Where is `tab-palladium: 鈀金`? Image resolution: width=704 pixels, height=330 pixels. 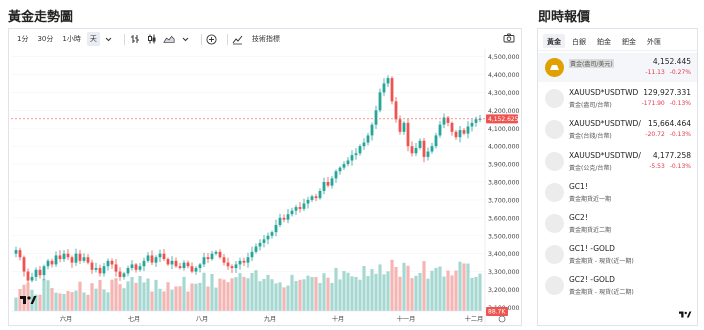
tab-palladium: 鈀金 is located at coordinates (629, 41).